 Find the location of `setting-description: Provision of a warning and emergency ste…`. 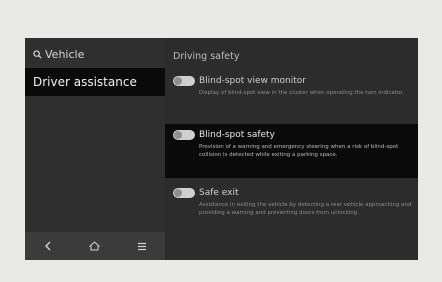

setting-description: Provision of a warning and emergency ste… is located at coordinates (299, 151).